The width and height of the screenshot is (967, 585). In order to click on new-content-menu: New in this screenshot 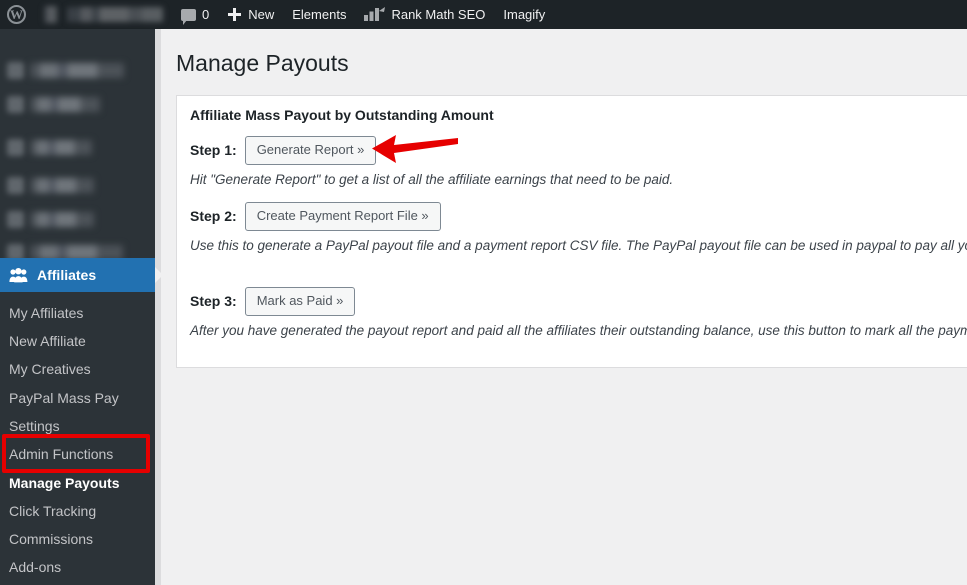, I will do `click(250, 14)`.